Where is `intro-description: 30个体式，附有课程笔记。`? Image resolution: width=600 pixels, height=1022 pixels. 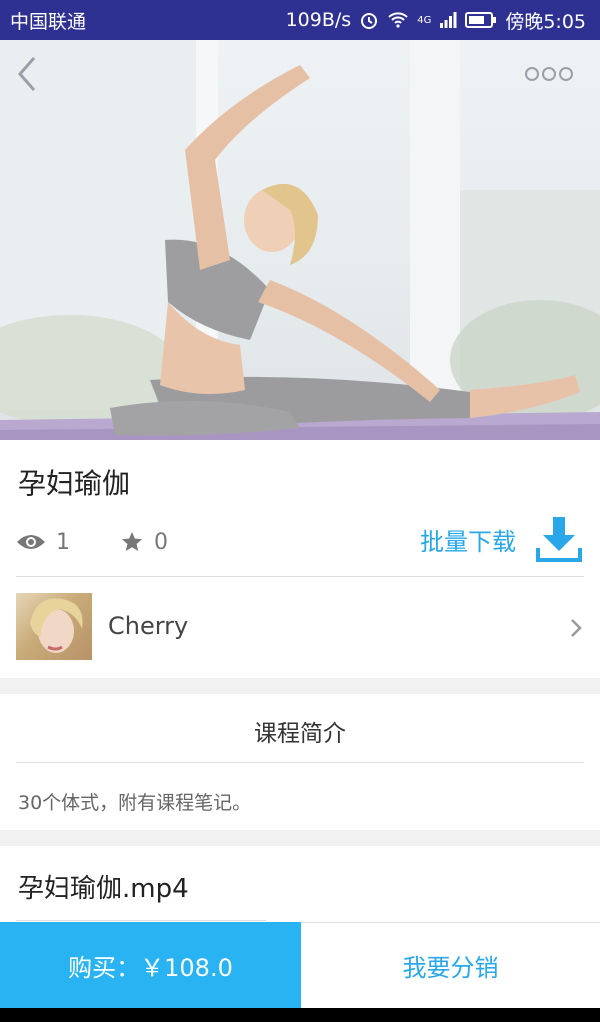 intro-description: 30个体式，附有课程笔记。 is located at coordinates (135, 803).